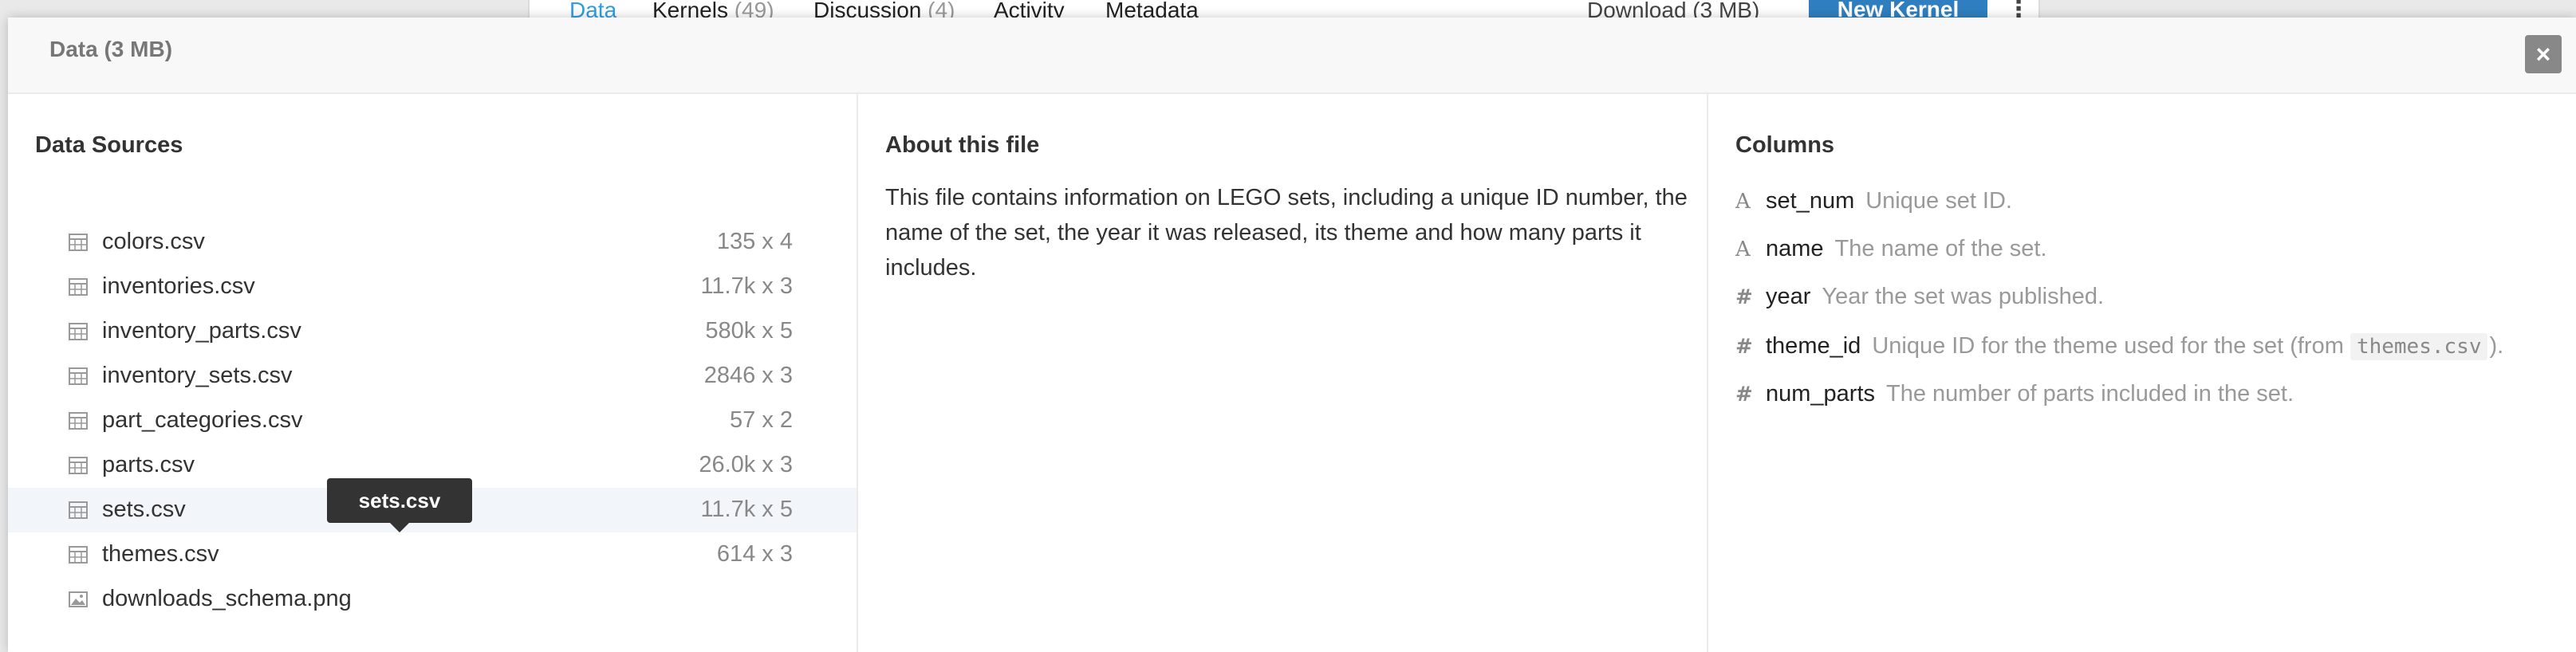 The height and width of the screenshot is (652, 2576). What do you see at coordinates (1788, 296) in the screenshot?
I see `column-name: year` at bounding box center [1788, 296].